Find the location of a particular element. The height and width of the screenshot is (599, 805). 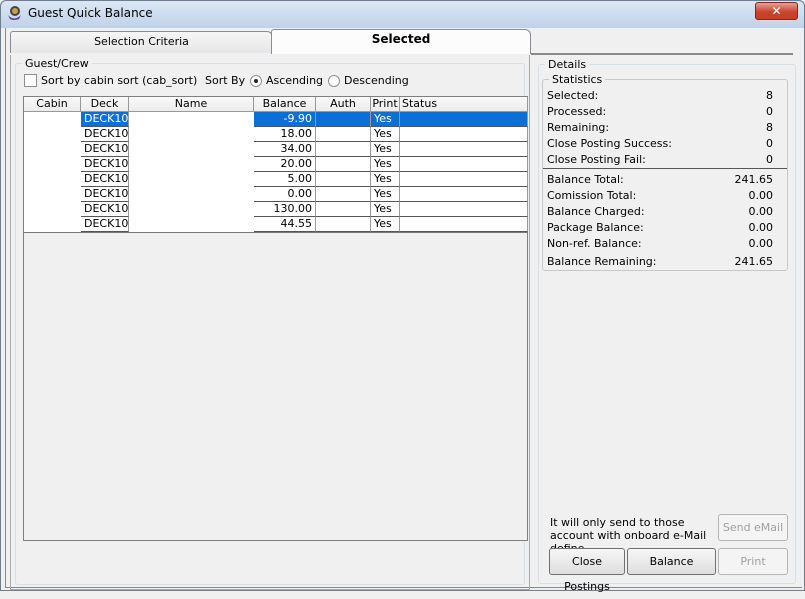

table-row: DECK10 130.00 Yes is located at coordinates (276, 209).